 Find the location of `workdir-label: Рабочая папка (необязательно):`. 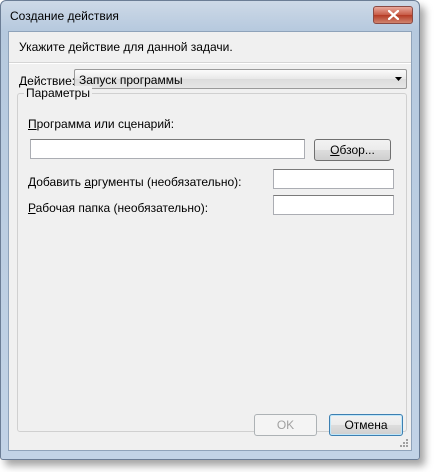

workdir-label: Рабочая папка (необязательно): is located at coordinates (118, 208).